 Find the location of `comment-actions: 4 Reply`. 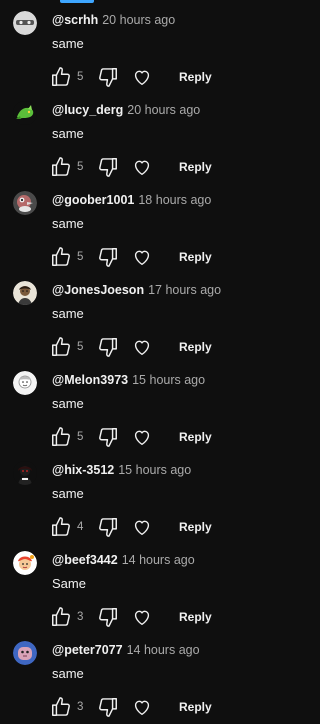

comment-actions: 4 Reply is located at coordinates (150, 527).